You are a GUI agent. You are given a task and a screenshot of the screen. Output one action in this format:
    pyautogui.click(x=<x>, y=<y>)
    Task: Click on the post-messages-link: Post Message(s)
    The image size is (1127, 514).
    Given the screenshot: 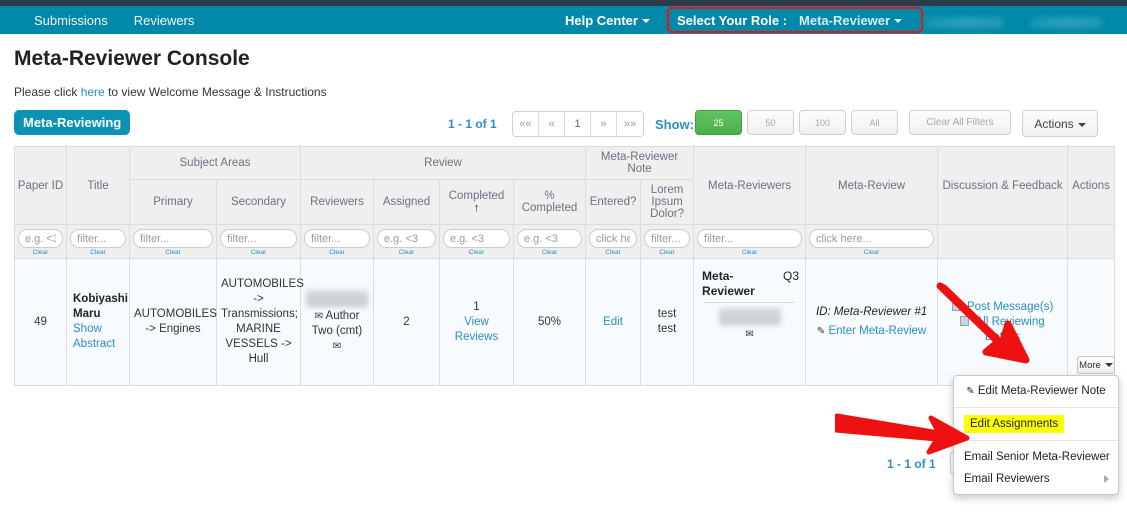 What is the action you would take?
    pyautogui.click(x=1010, y=307)
    